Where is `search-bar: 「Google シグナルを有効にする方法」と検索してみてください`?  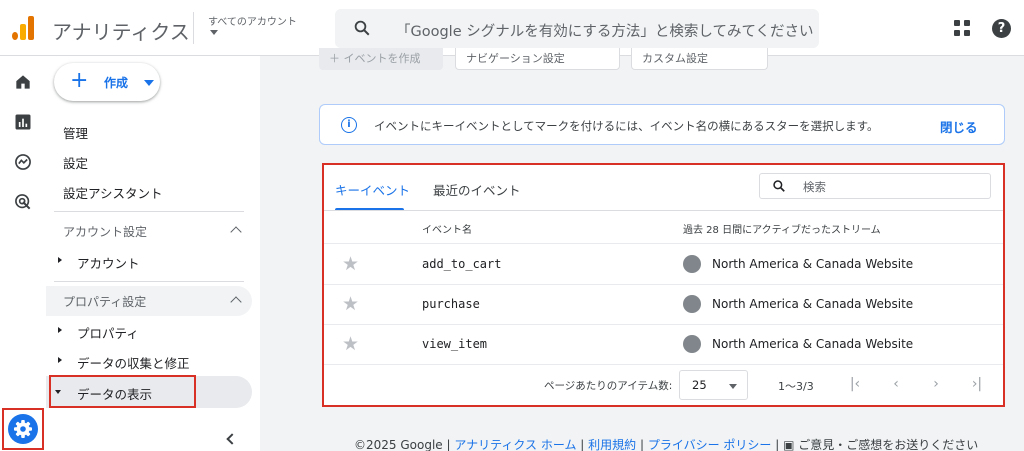
search-bar: 「Google シグナルを有効にする方法」と検索してみてください is located at coordinates (577, 28).